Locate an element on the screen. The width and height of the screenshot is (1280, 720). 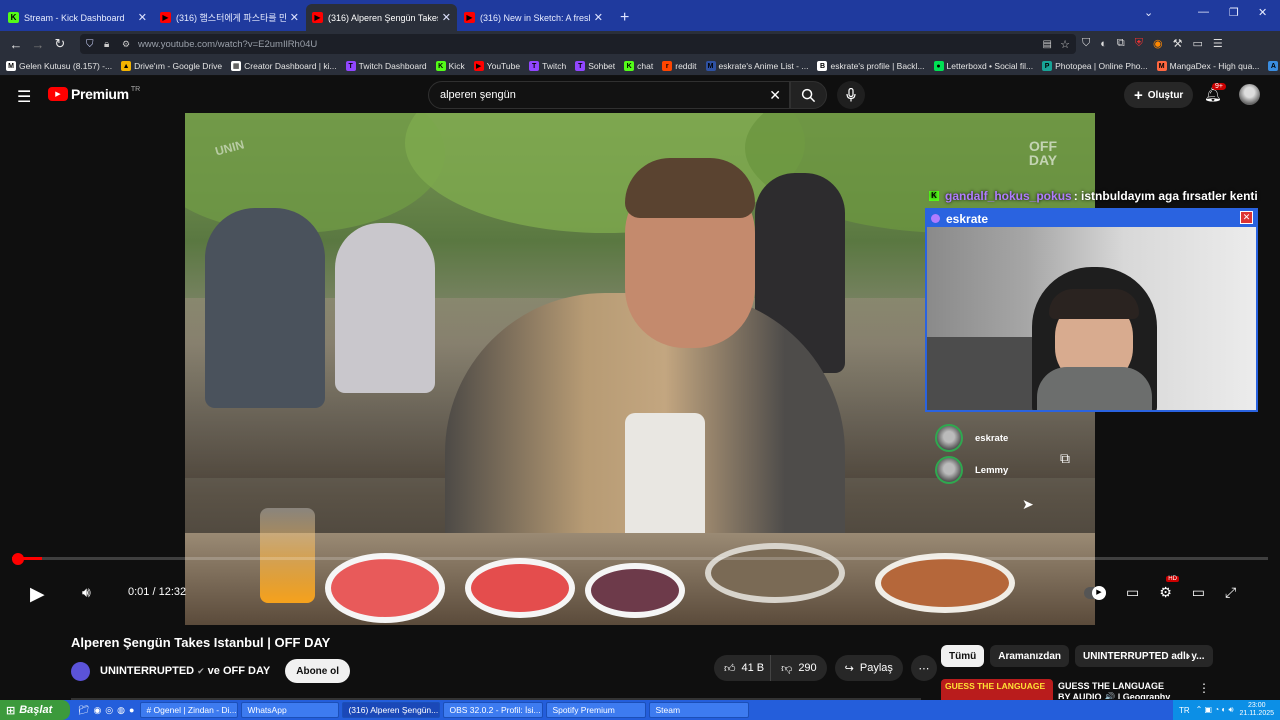
language-indicator: TR is located at coordinates (1184, 710).